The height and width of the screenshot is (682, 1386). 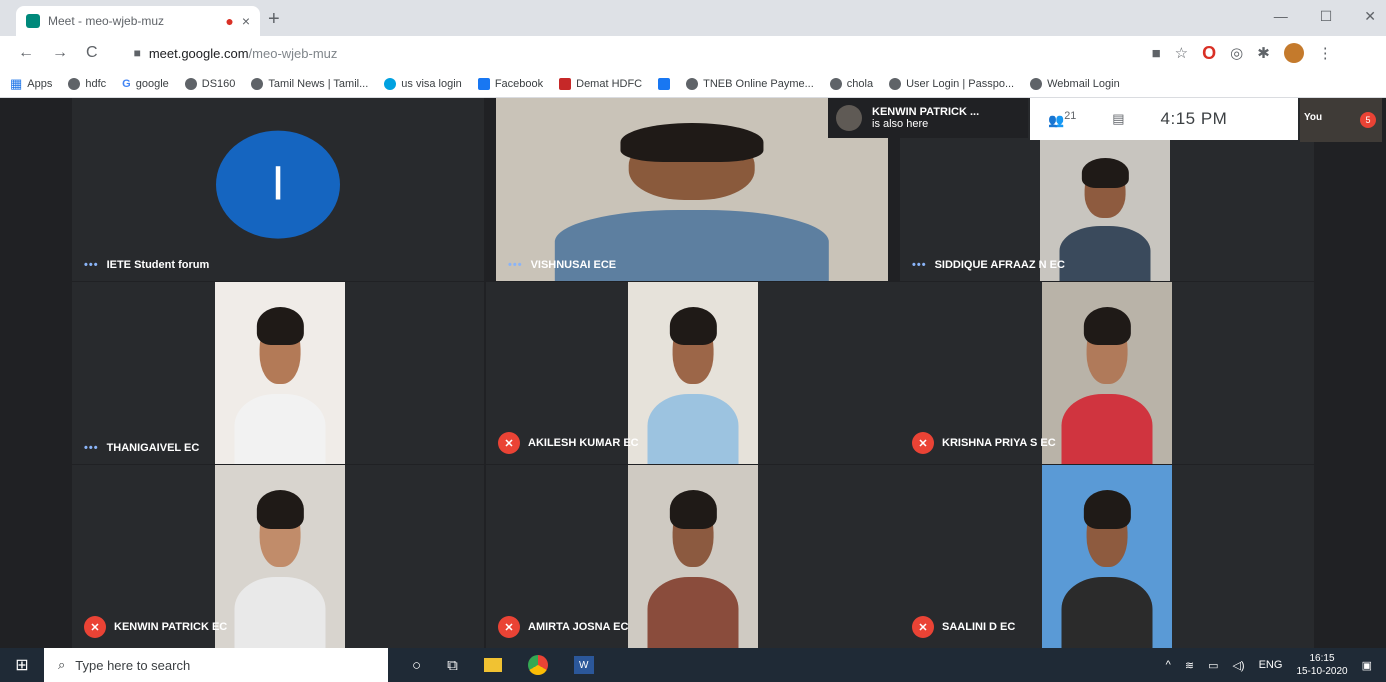 I want to click on notification-text: KENWIN PATRICK ... is also here, so click(x=925, y=118).